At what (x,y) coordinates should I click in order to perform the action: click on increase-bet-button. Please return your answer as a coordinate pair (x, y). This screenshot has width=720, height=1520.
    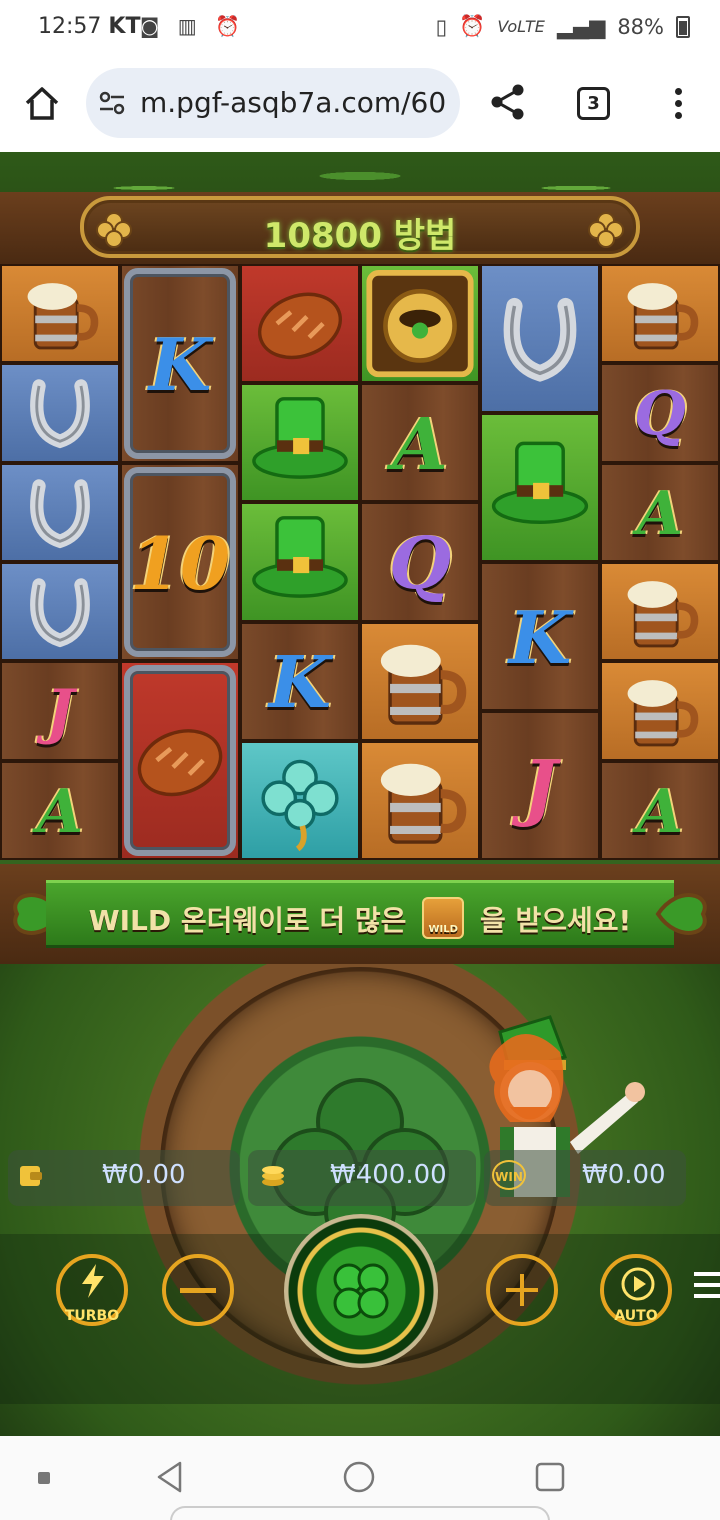
    Looking at the image, I should click on (522, 1290).